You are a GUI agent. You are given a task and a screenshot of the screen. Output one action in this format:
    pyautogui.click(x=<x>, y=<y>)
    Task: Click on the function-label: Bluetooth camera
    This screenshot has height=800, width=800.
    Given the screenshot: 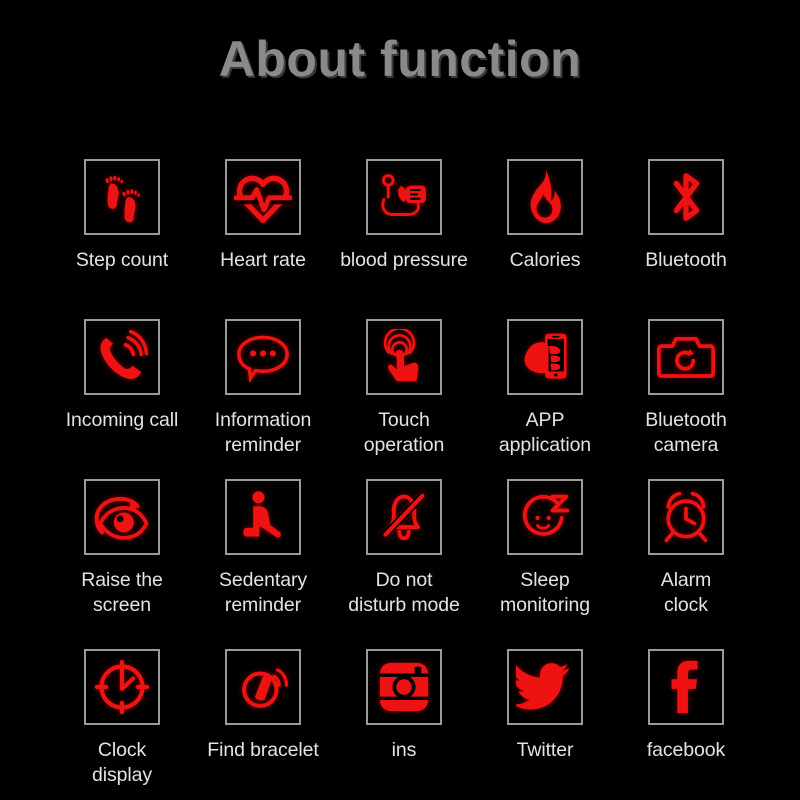 What is the action you would take?
    pyautogui.click(x=686, y=432)
    